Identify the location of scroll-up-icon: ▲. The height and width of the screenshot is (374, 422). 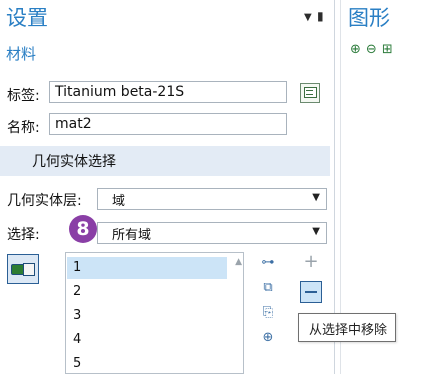
(238, 262).